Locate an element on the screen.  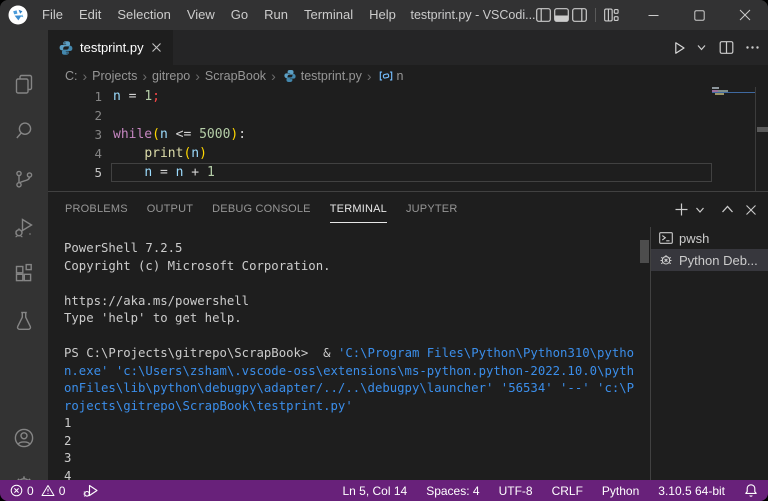
terminal-line: 1 is located at coordinates (68, 423).